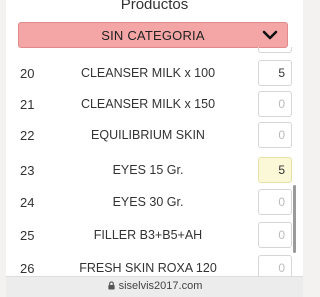 The image size is (320, 297). What do you see at coordinates (148, 268) in the screenshot?
I see `product-name: FRESH SKIN ROXA 120` at bounding box center [148, 268].